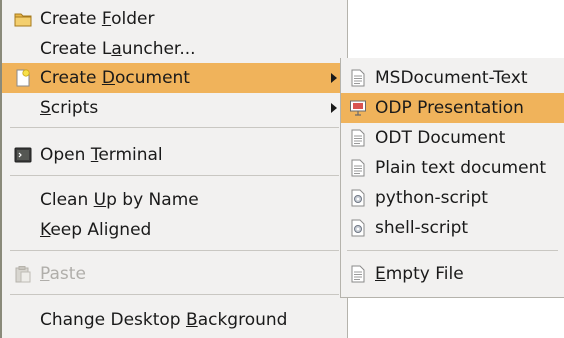 This screenshot has width=564, height=338. I want to click on keep-aligned-label: Keep Aligned, so click(96, 230).